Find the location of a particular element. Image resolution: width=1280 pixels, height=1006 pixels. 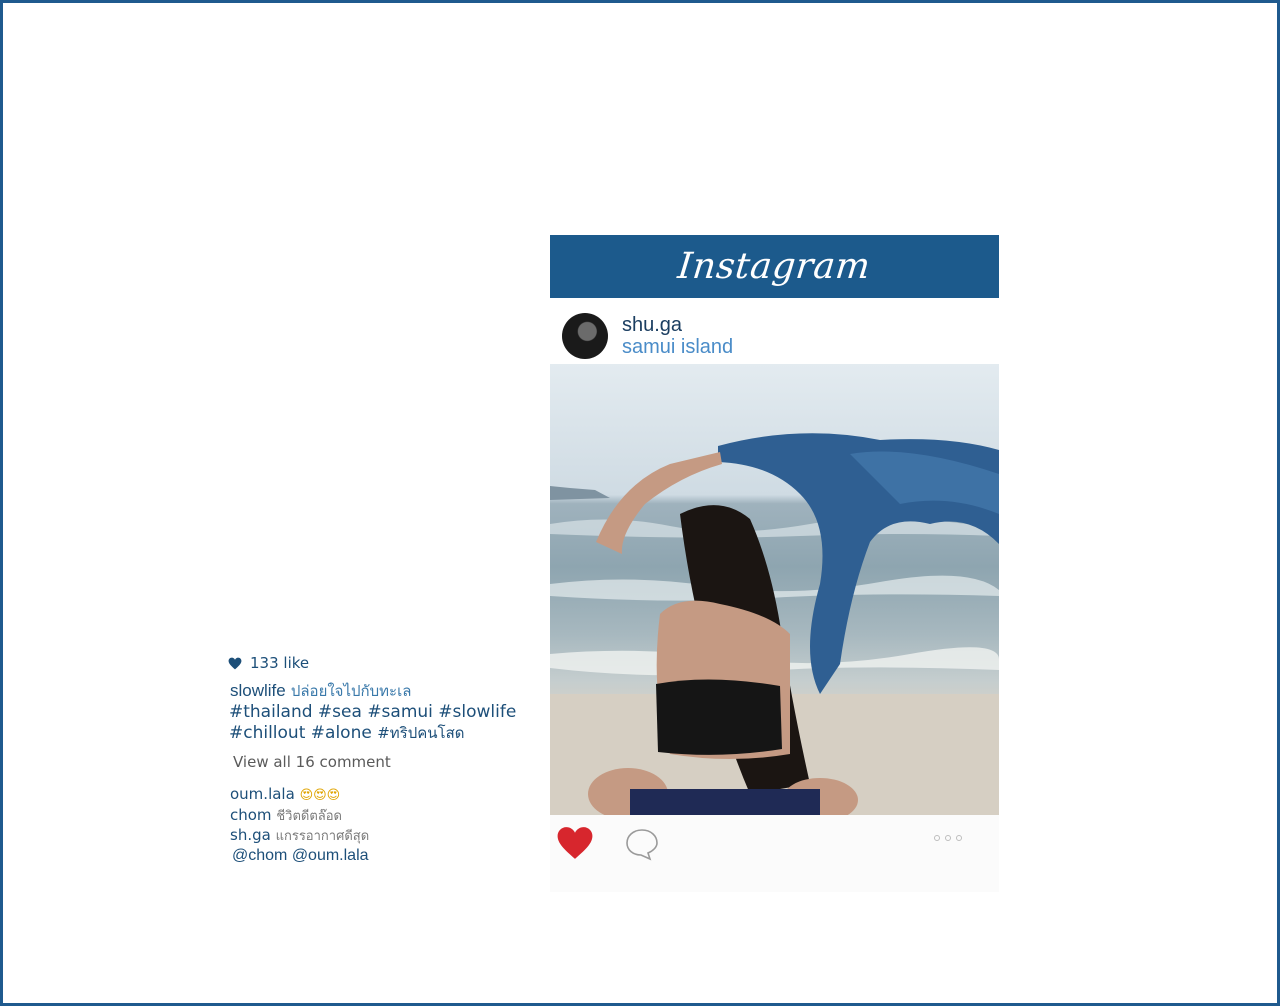

likes-count: 133 like is located at coordinates (280, 663).